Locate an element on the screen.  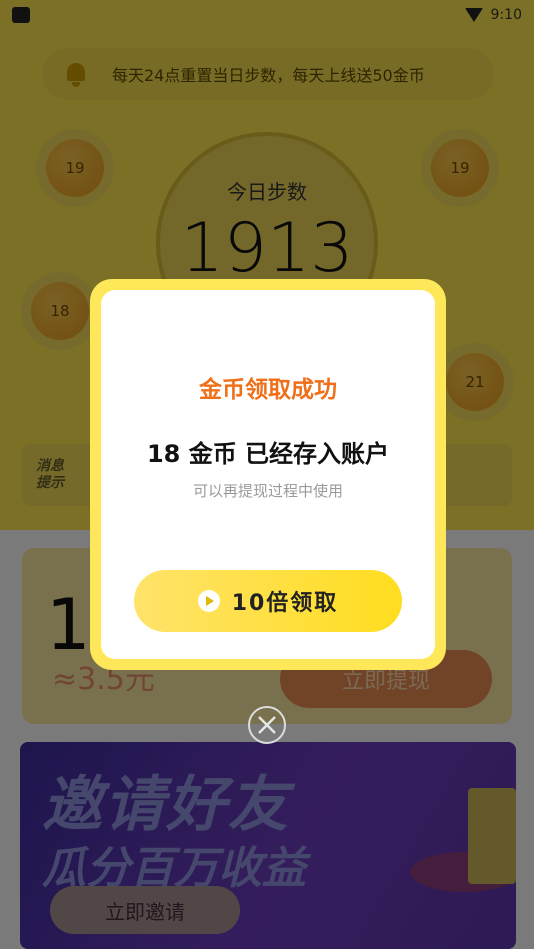
close-dialog-button is located at coordinates (267, 725).